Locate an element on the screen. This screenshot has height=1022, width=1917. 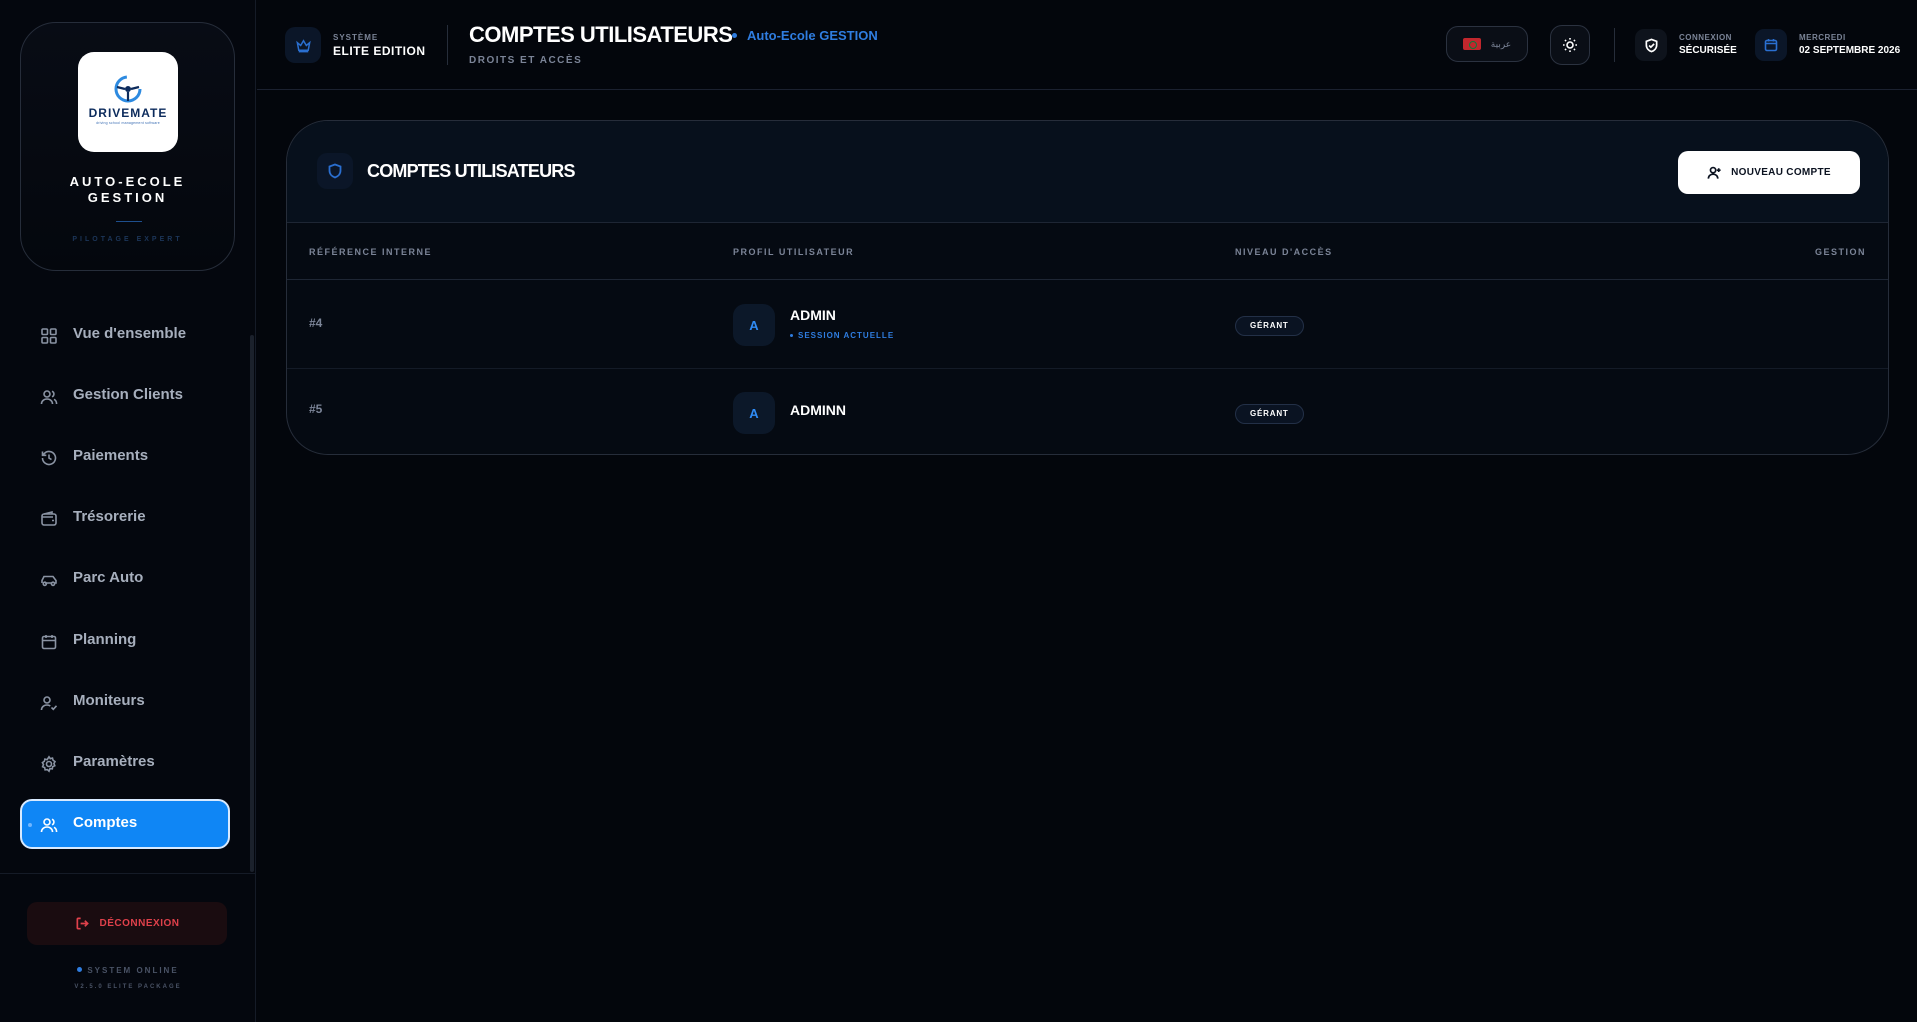
connection-label: CONNEXION is located at coordinates (1705, 37).